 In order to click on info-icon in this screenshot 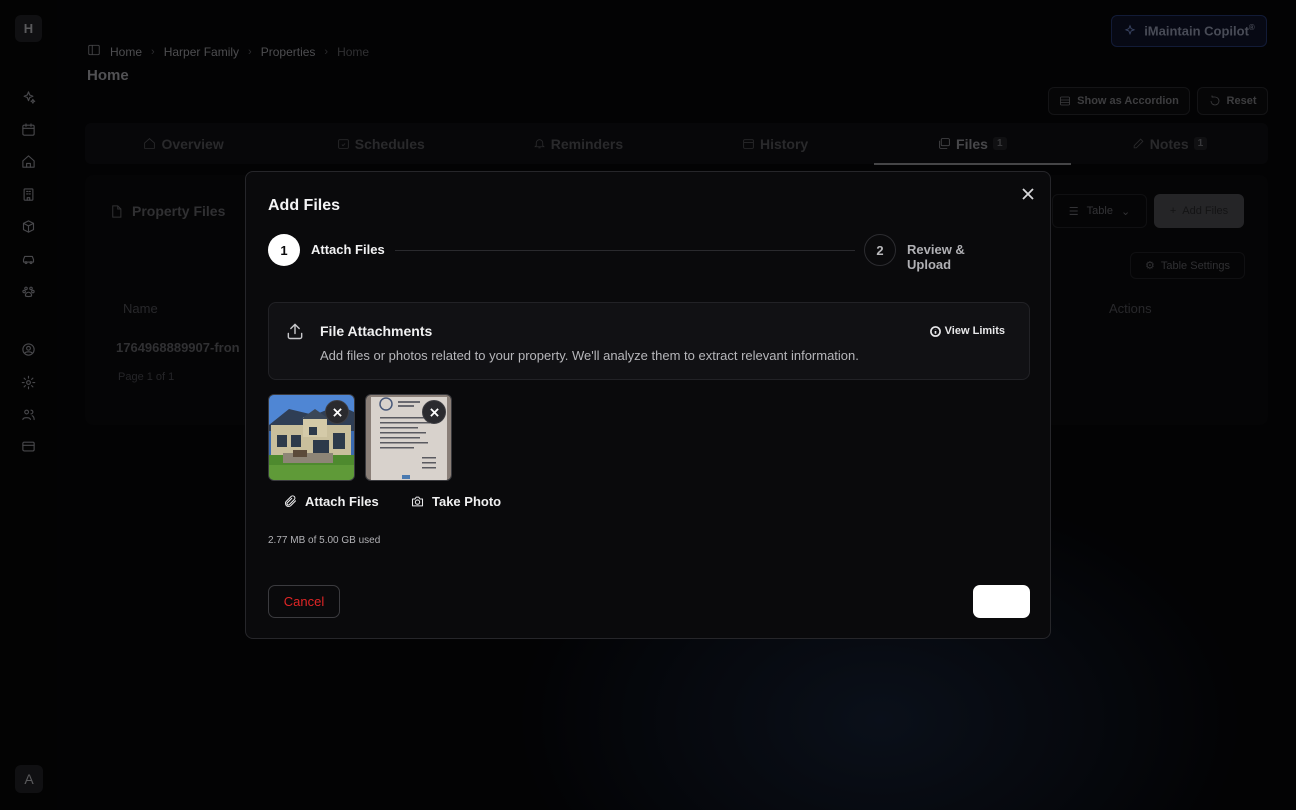, I will do `click(935, 331)`.